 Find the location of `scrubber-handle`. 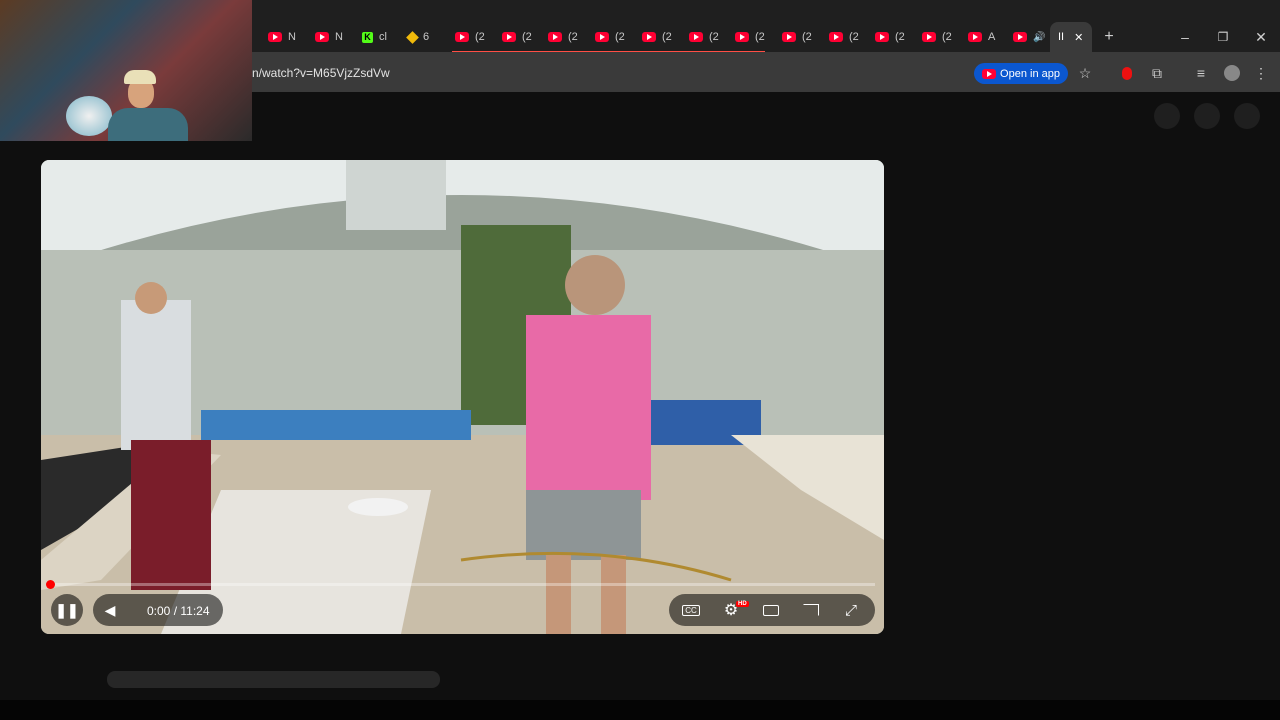

scrubber-handle is located at coordinates (50, 584).